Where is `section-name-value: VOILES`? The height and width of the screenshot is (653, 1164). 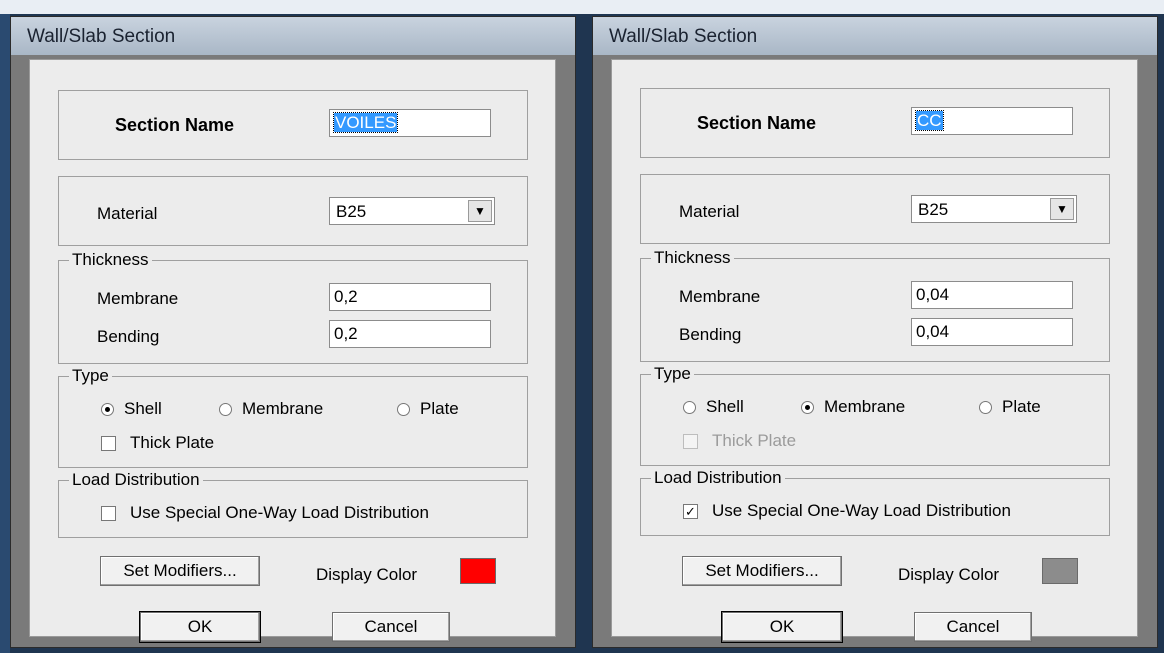 section-name-value: VOILES is located at coordinates (365, 122).